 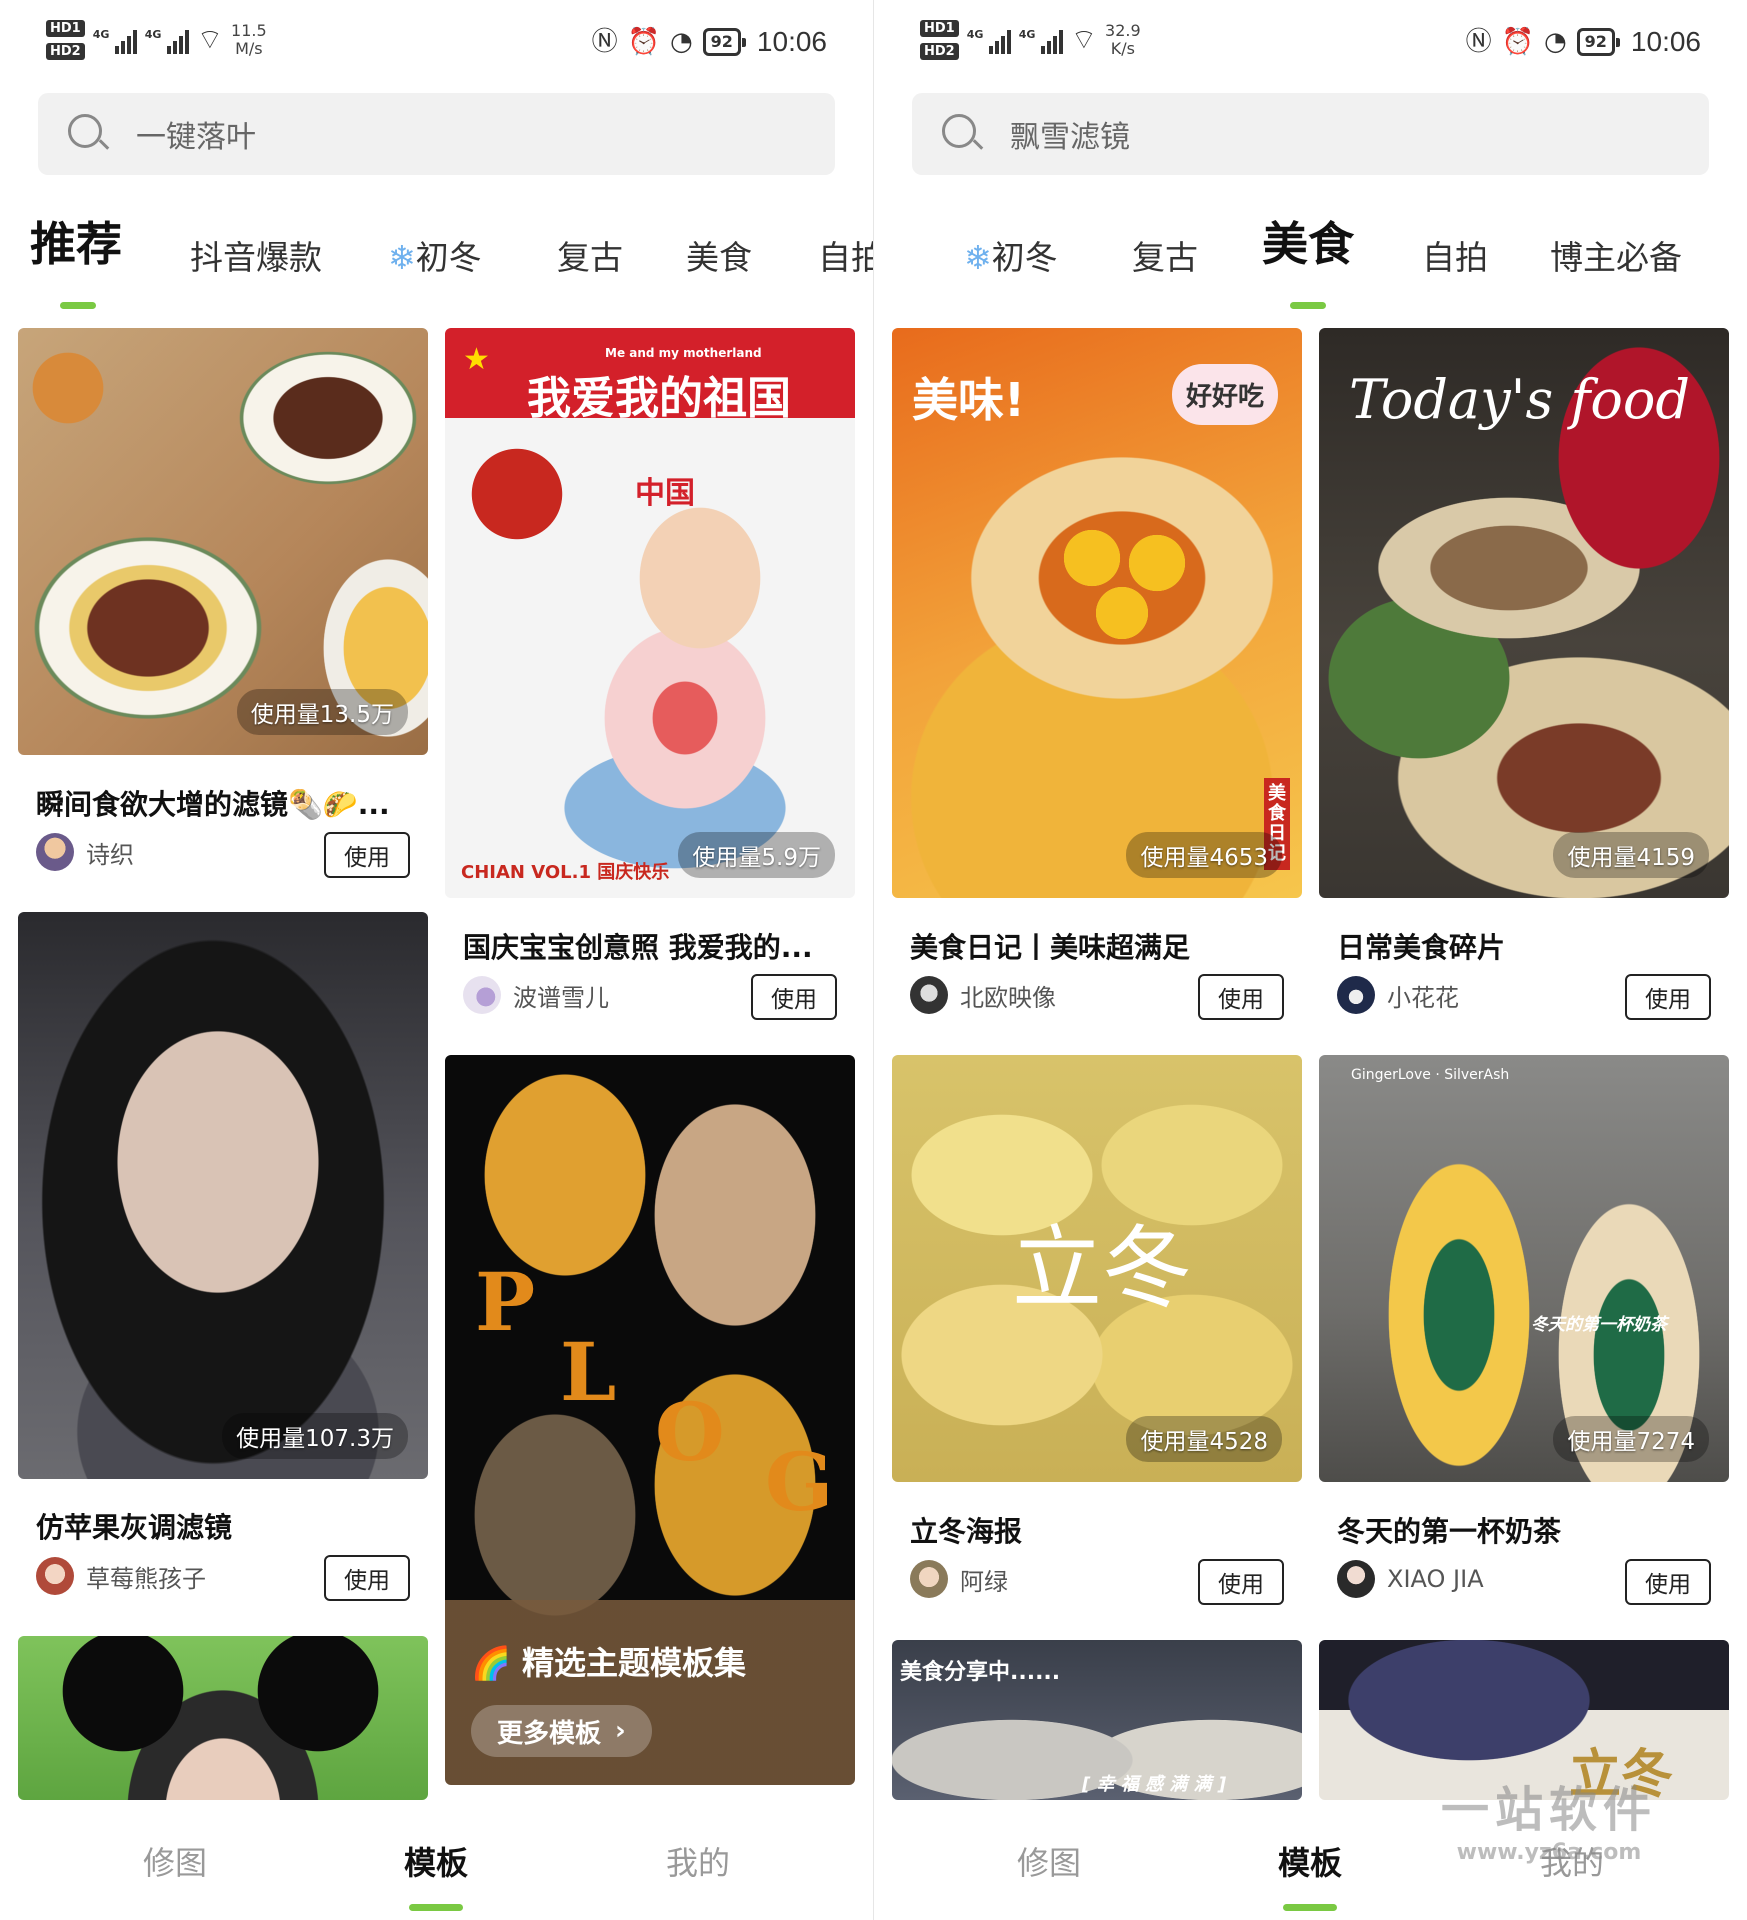 What do you see at coordinates (256, 258) in the screenshot?
I see `tab-douyin-hot: 抖音爆款` at bounding box center [256, 258].